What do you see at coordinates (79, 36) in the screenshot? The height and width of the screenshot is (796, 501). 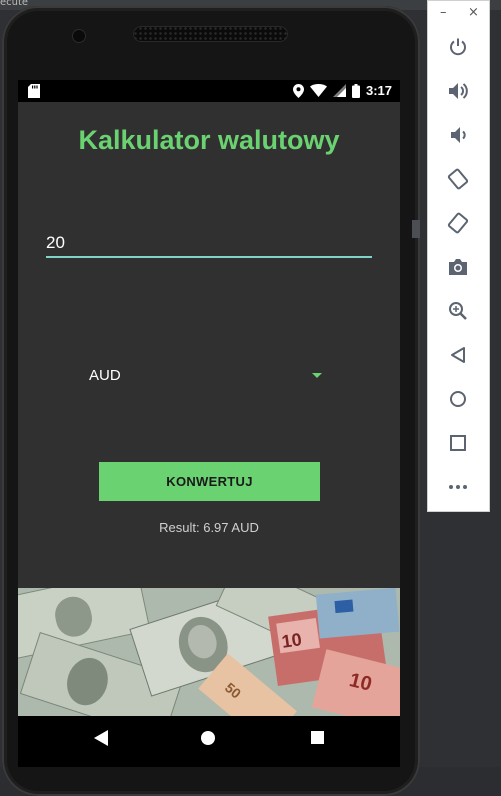 I see `front-camera` at bounding box center [79, 36].